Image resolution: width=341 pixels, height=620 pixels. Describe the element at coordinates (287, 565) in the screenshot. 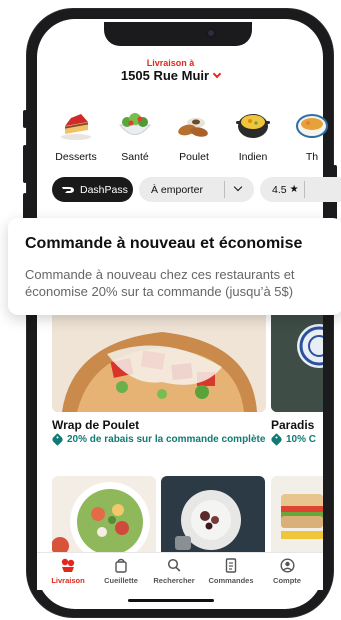

I see `account-icon` at that location.